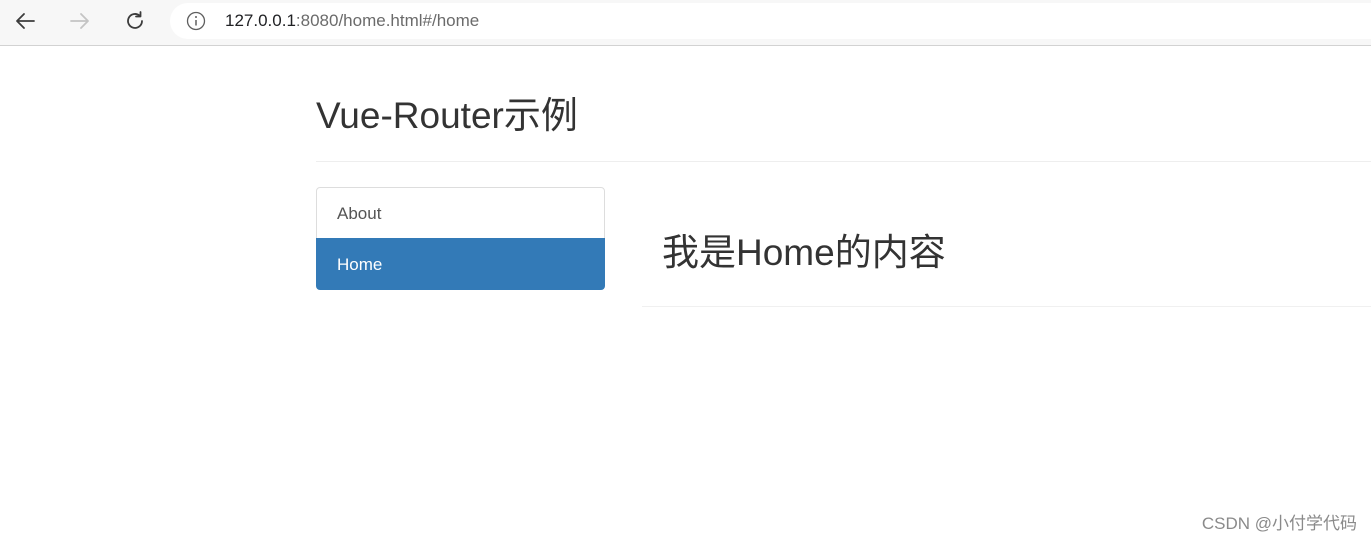  I want to click on forward-arrow-icon, so click(79, 21).